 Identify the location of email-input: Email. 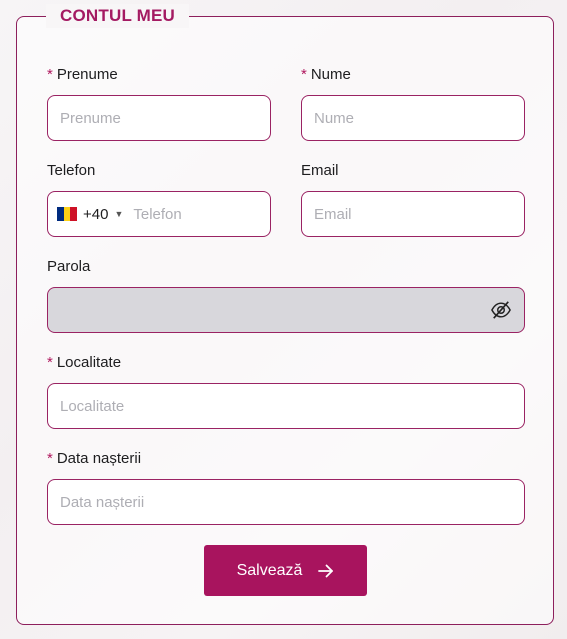
(413, 214).